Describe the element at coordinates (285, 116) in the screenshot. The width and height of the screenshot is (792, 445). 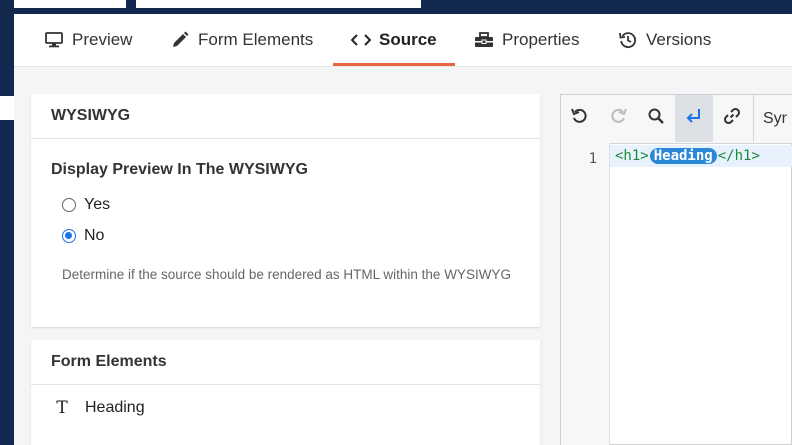
I see `card-header: WYSIWYG` at that location.